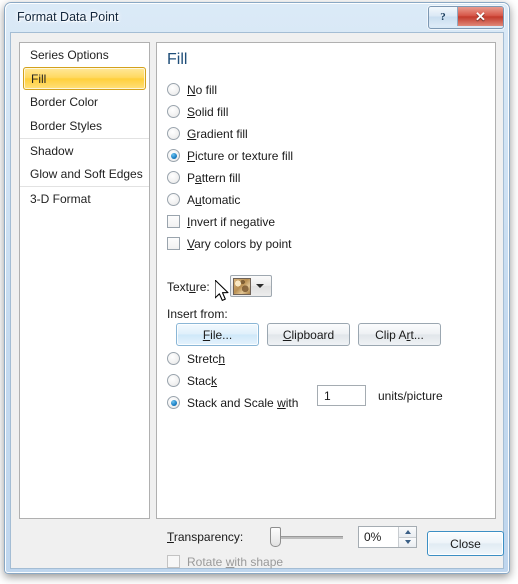 Image resolution: width=518 pixels, height=584 pixels. Describe the element at coordinates (222, 358) in the screenshot. I see `accel-key: h` at that location.